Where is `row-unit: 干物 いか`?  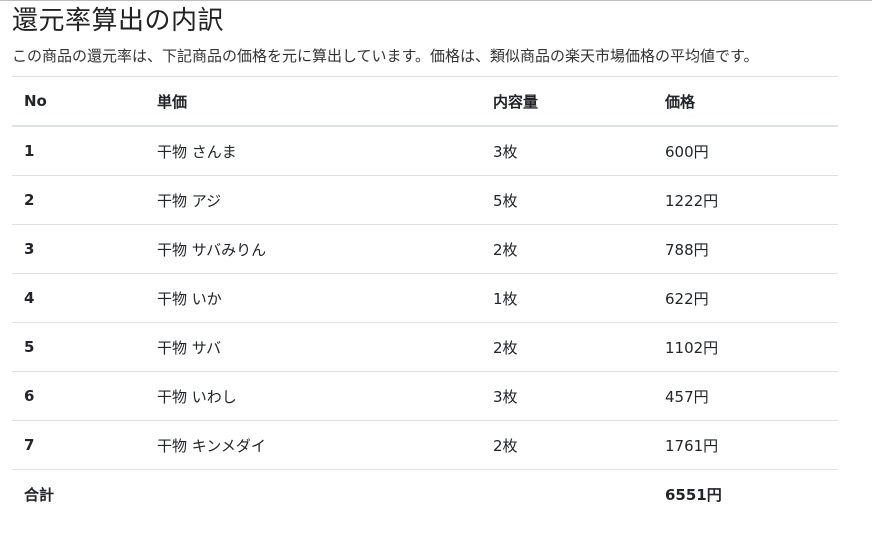 row-unit: 干物 いか is located at coordinates (313, 298).